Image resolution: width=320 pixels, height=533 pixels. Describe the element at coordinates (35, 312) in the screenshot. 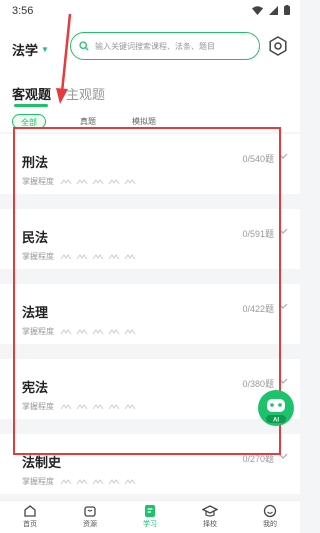

I see `subject-title: 法理` at that location.